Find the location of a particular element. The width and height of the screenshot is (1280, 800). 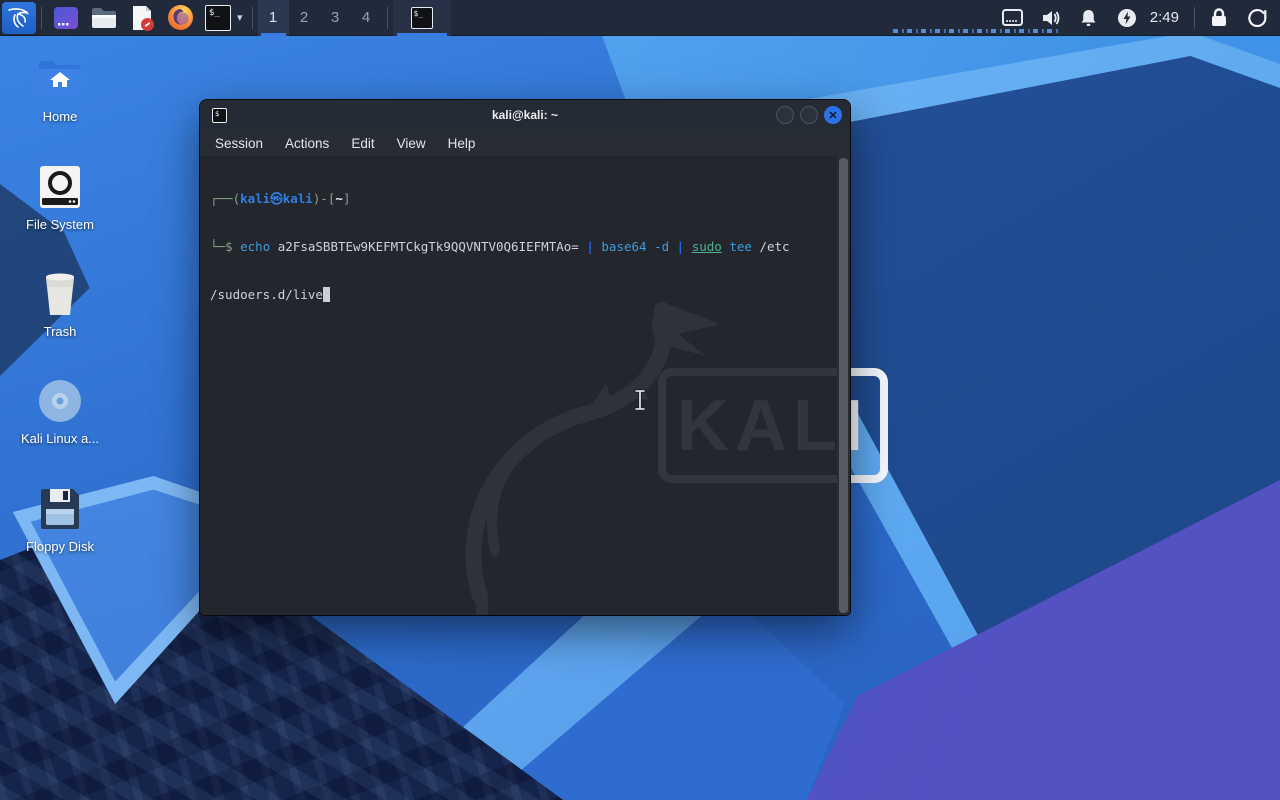

workspace-3: 3 is located at coordinates (335, 18).